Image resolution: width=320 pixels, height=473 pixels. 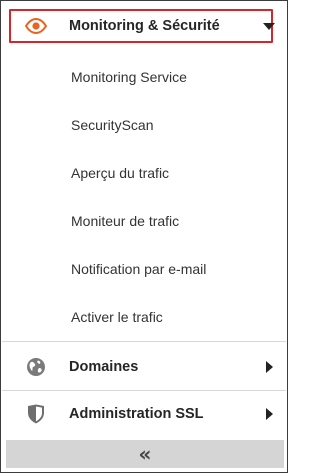 I want to click on shield-icon, so click(x=36, y=414).